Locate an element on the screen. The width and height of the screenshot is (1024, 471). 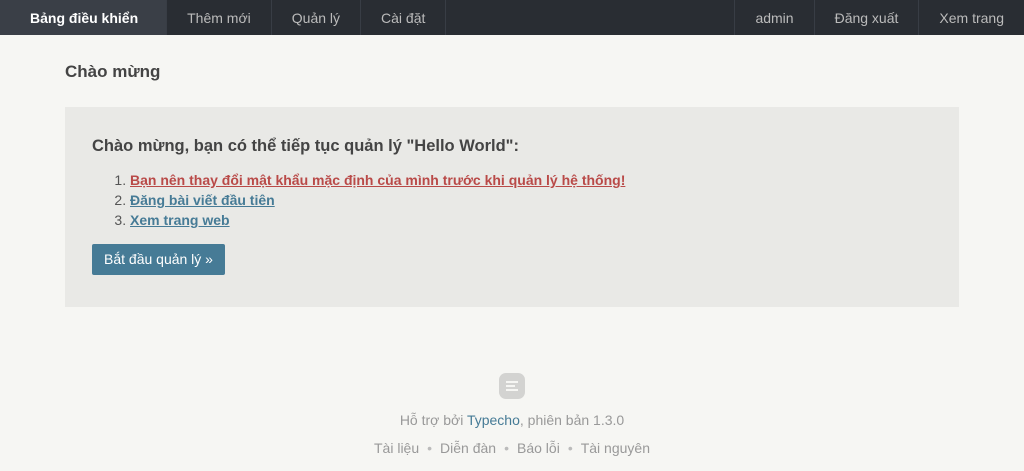
start-managing-button: Bắt đầu quản lý » is located at coordinates (158, 259).